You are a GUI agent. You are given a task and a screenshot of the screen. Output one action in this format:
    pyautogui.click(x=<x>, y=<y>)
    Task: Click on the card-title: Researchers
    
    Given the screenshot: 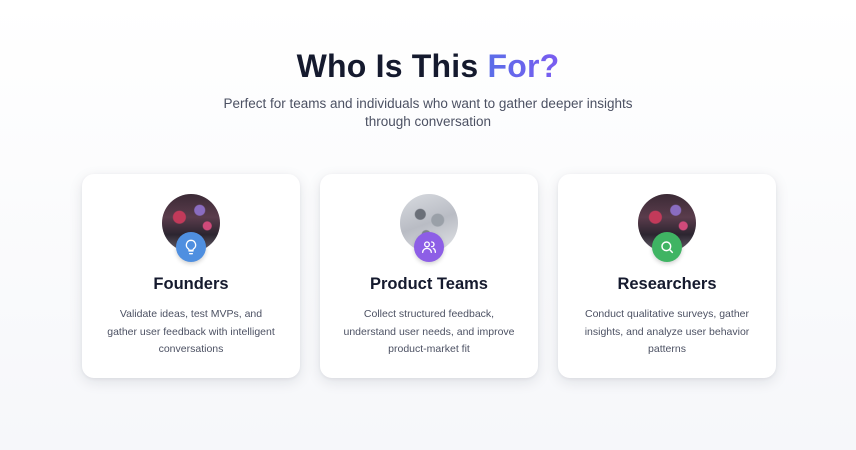 What is the action you would take?
    pyautogui.click(x=667, y=284)
    